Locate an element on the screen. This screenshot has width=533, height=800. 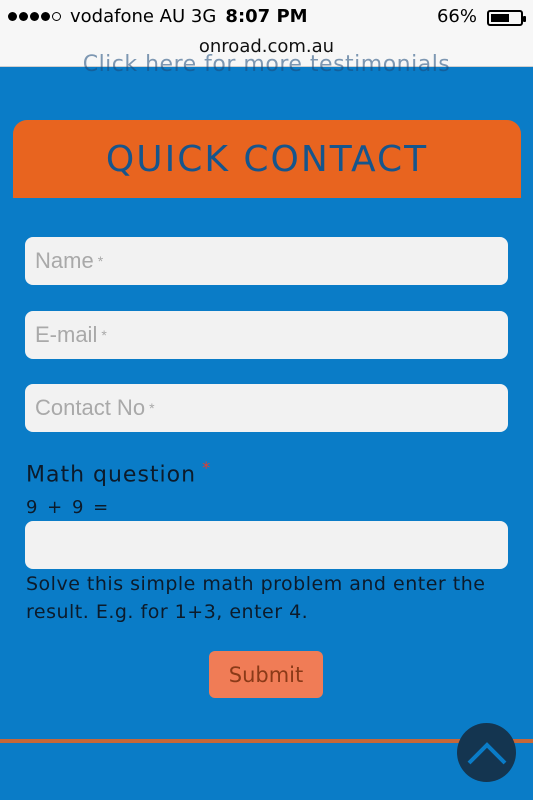
testimonials-link: Click here for more testimonials is located at coordinates (266, 64).